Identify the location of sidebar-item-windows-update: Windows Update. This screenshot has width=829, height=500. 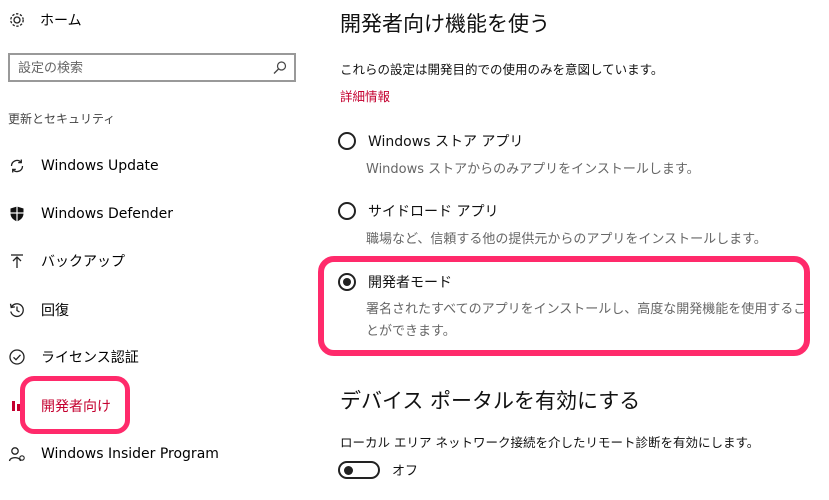
(83, 166).